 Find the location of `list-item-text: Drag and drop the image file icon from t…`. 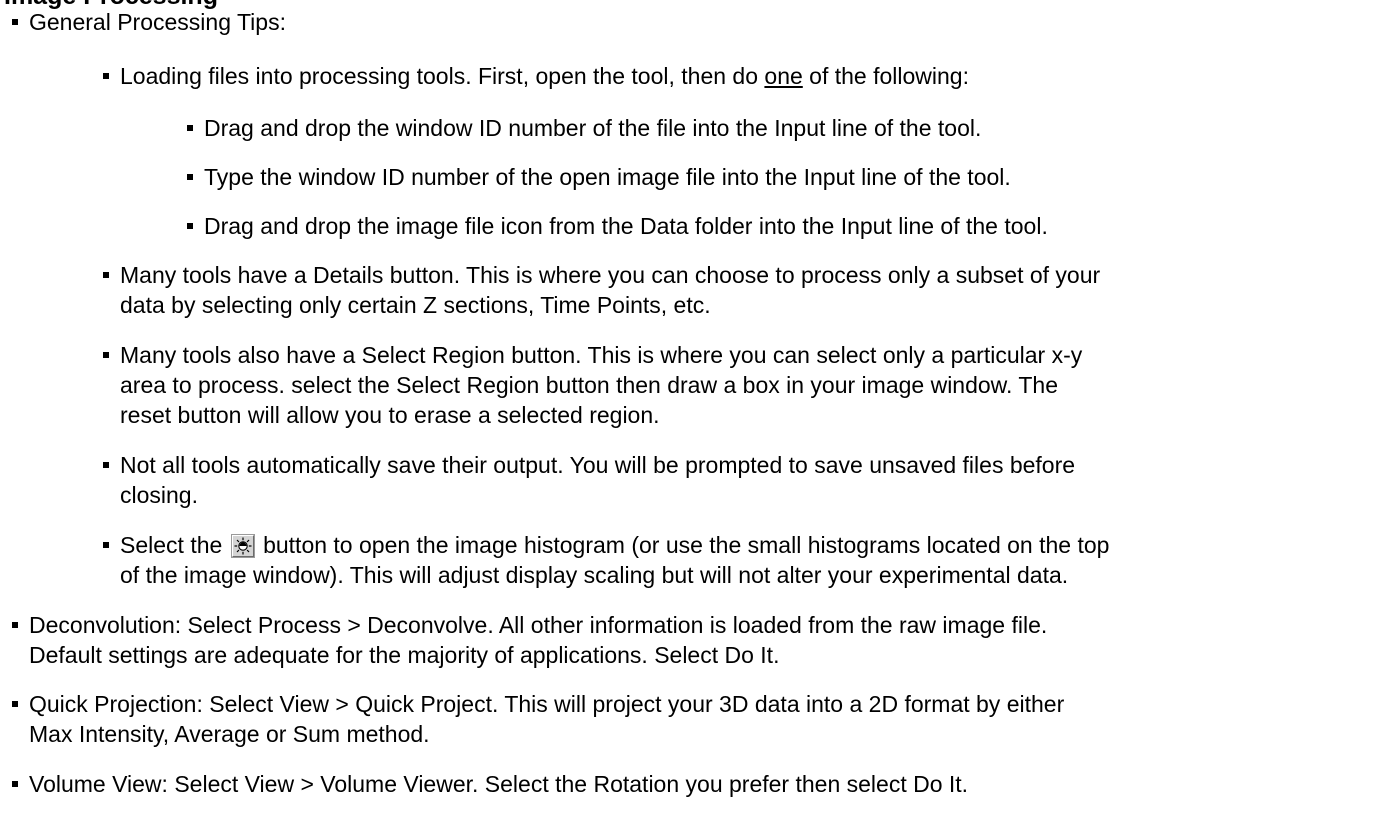

list-item-text: Drag and drop the image file icon from t… is located at coordinates (626, 226).